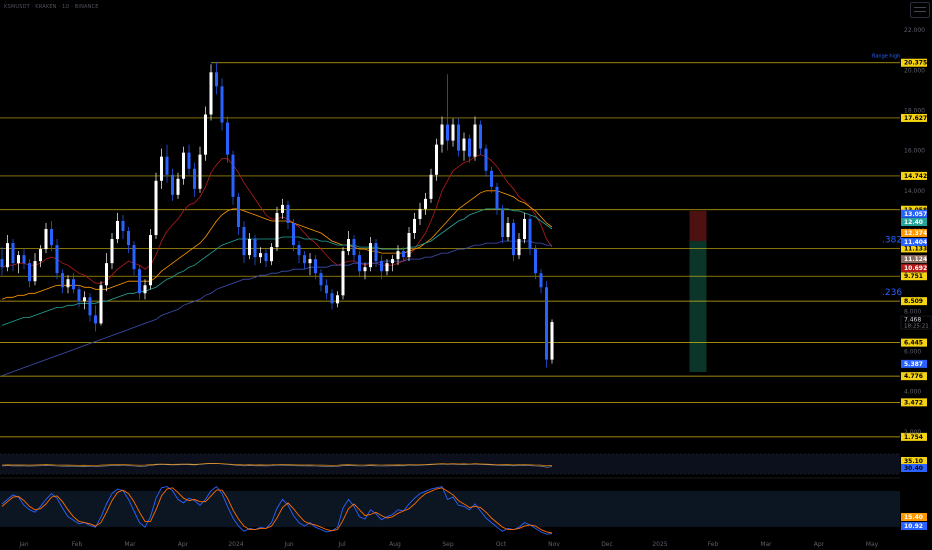  What do you see at coordinates (698, 226) in the screenshot?
I see `stop-loss-zone` at bounding box center [698, 226].